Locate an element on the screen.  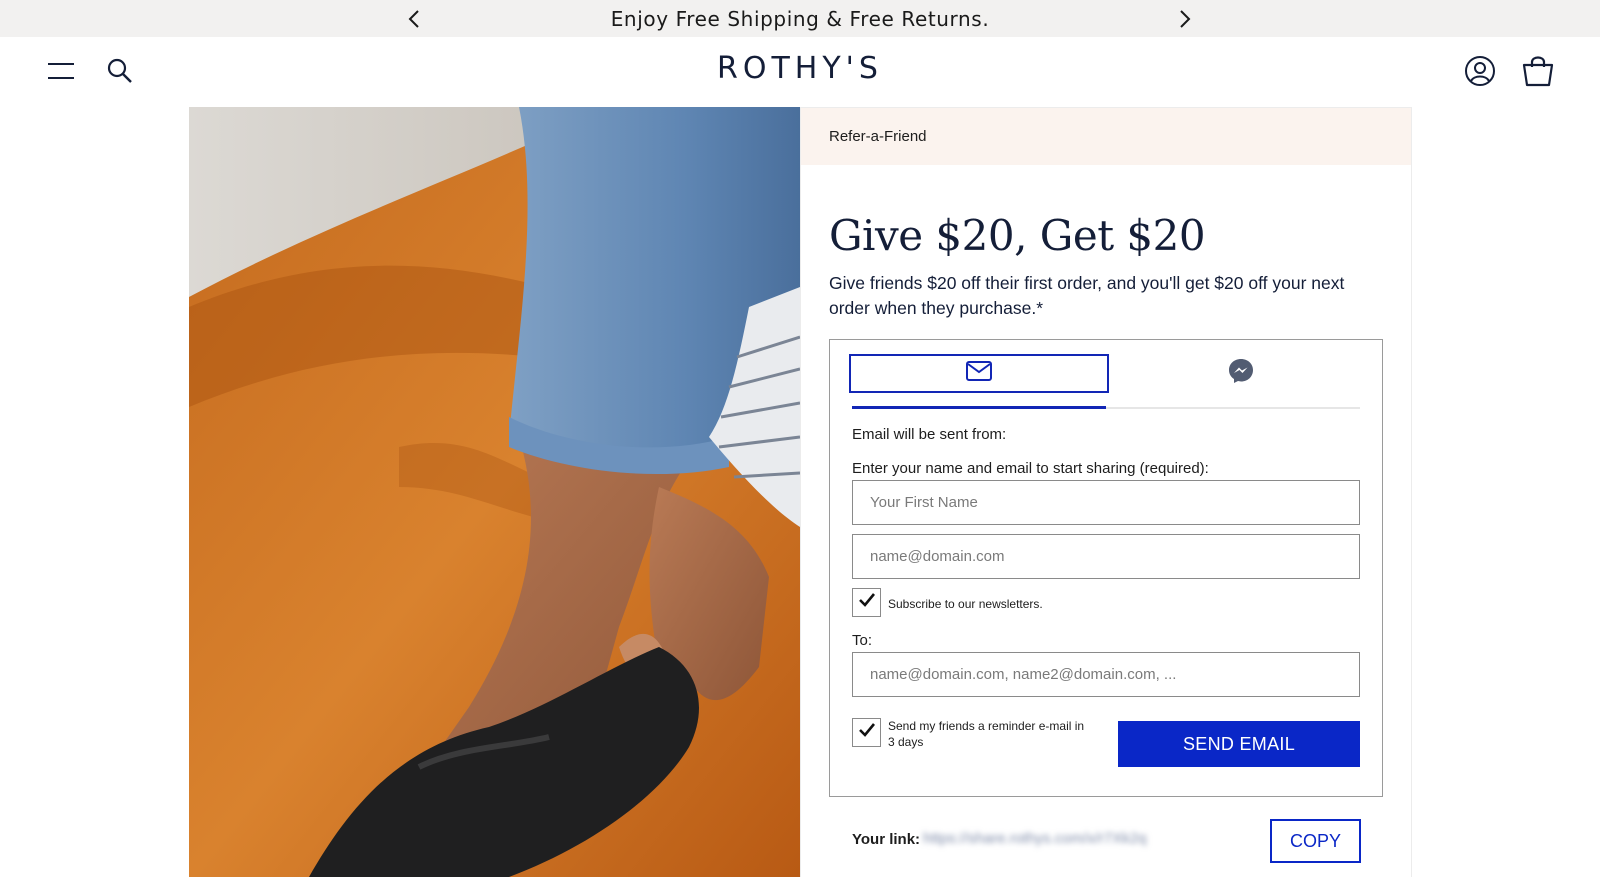
send-email-button: SEND EMAIL is located at coordinates (1239, 744).